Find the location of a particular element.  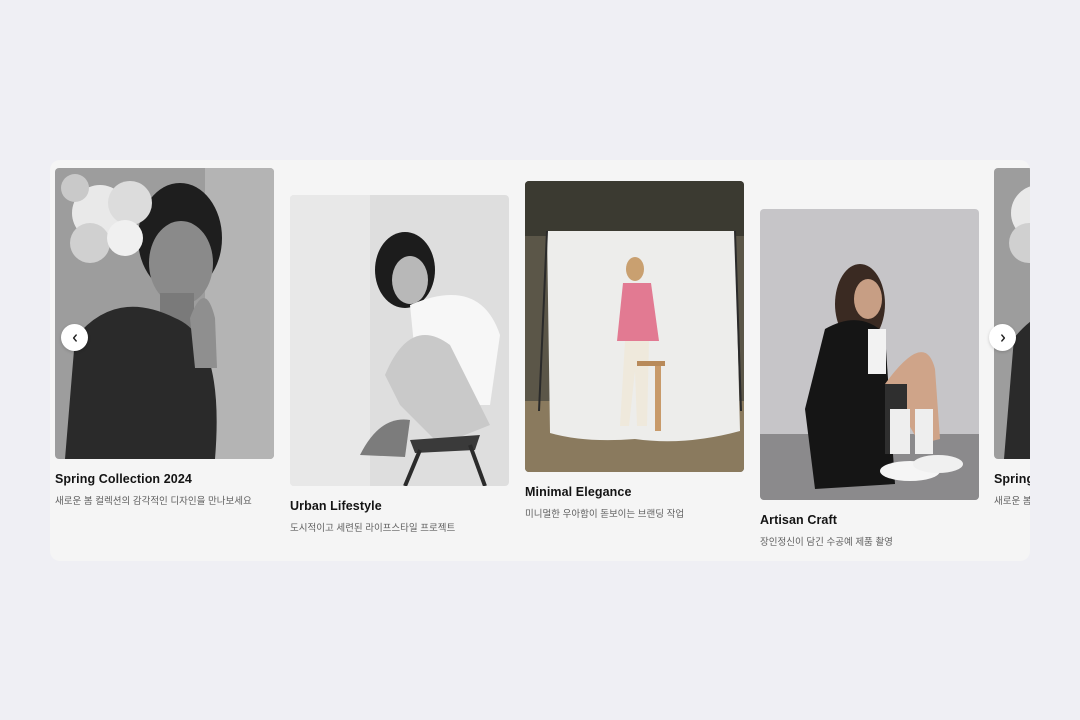

next-button is located at coordinates (1002, 337).